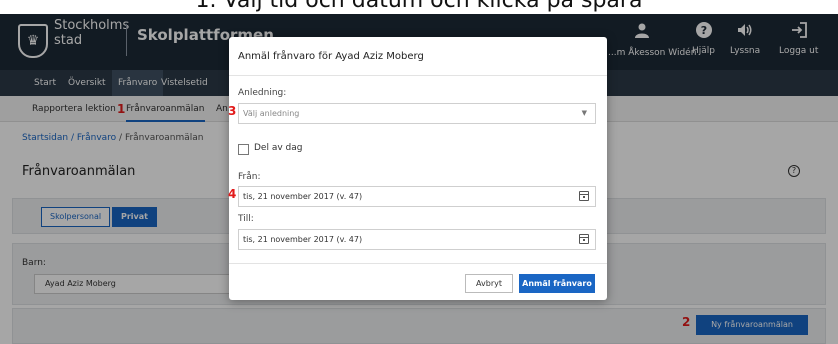 The width and height of the screenshot is (838, 344). Describe the element at coordinates (249, 177) in the screenshot. I see `from-label: Från:` at that location.